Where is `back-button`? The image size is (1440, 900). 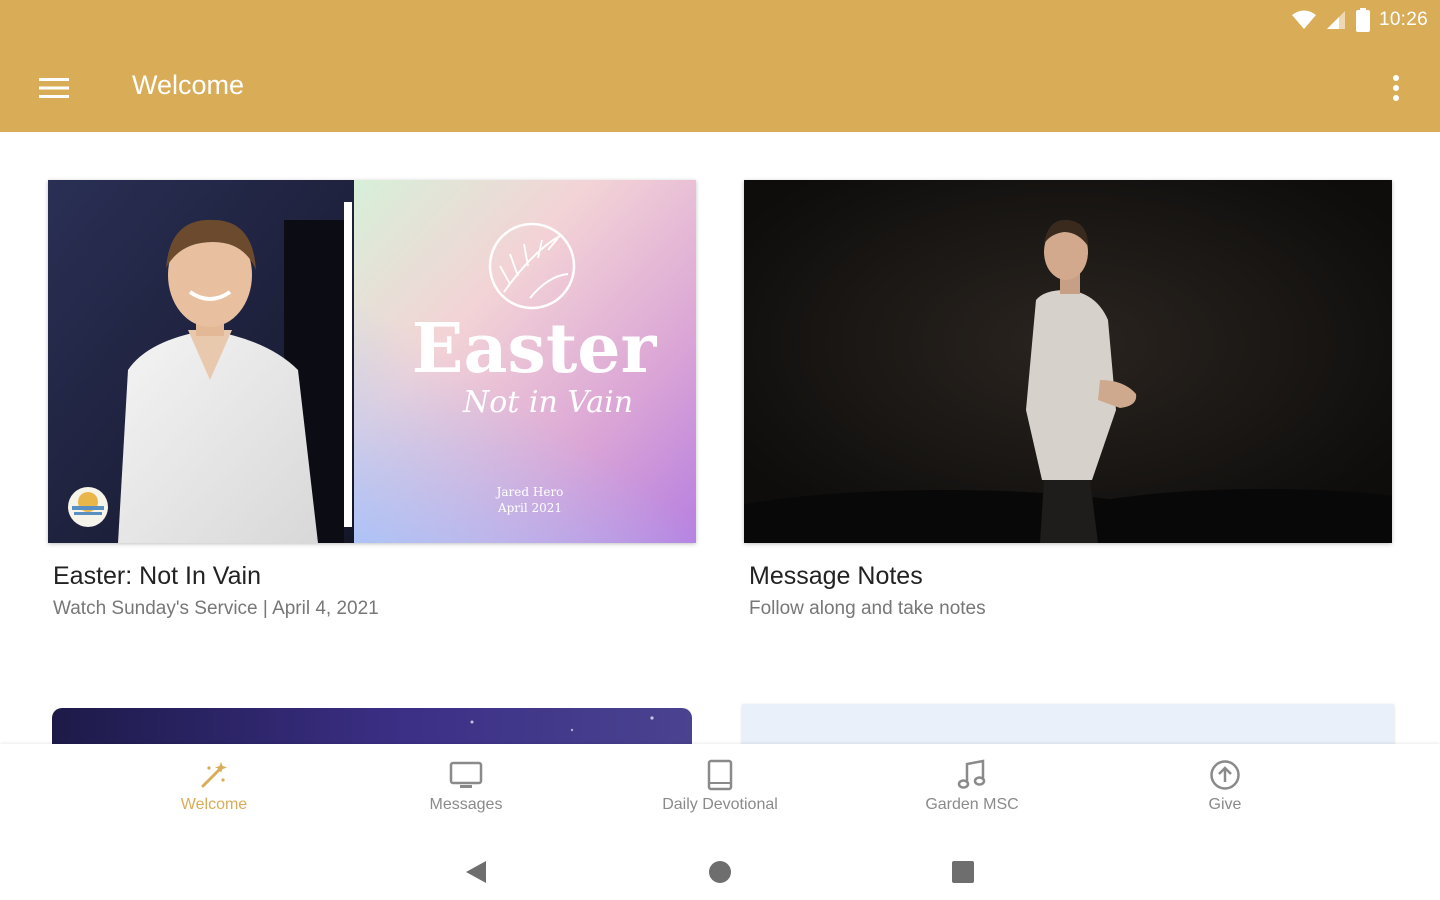 back-button is located at coordinates (476, 872).